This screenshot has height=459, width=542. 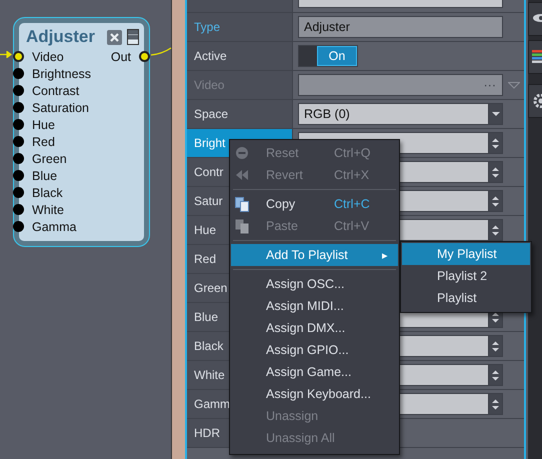 I want to click on port-label: Gamma, so click(x=54, y=227).